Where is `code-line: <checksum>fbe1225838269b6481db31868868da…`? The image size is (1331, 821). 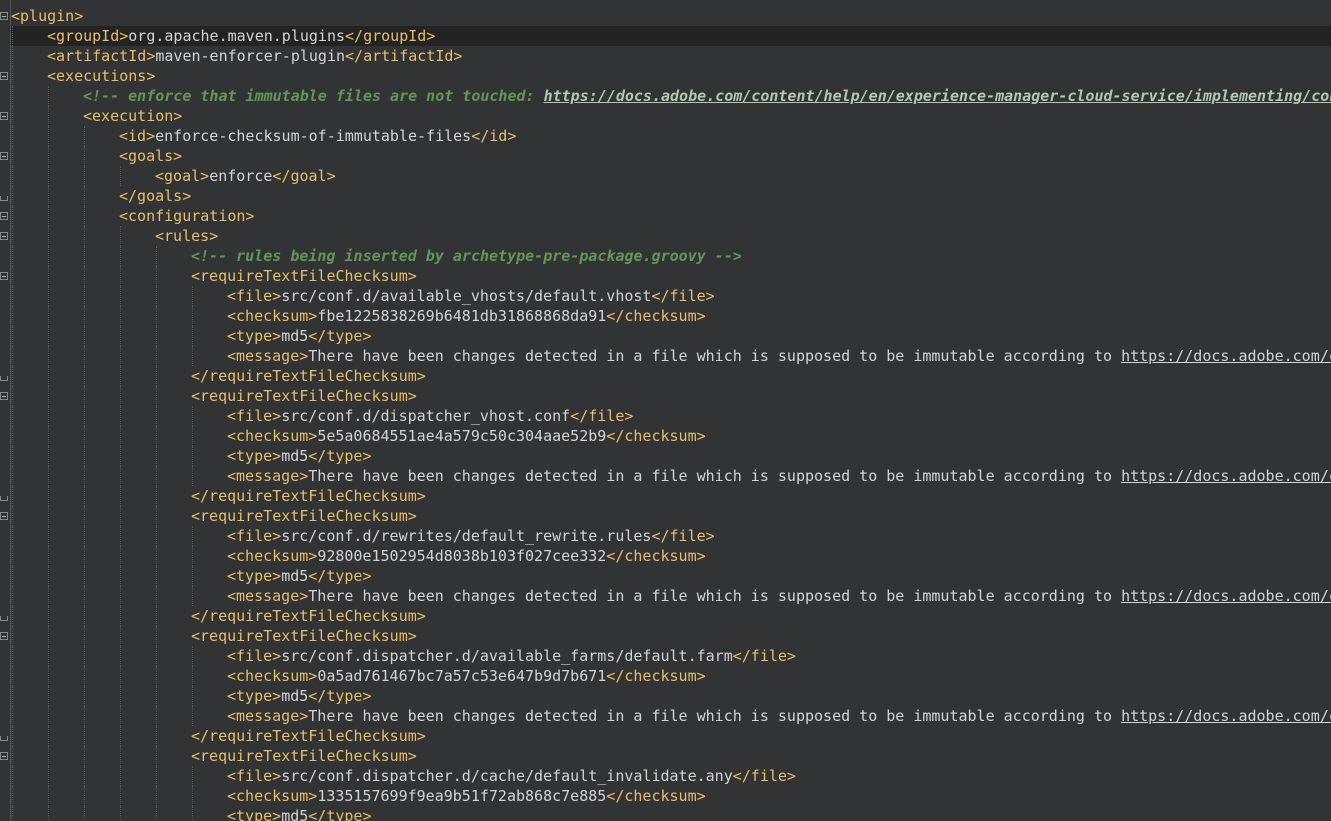 code-line: <checksum>fbe1225838269b6481db31868868da… is located at coordinates (671, 316).